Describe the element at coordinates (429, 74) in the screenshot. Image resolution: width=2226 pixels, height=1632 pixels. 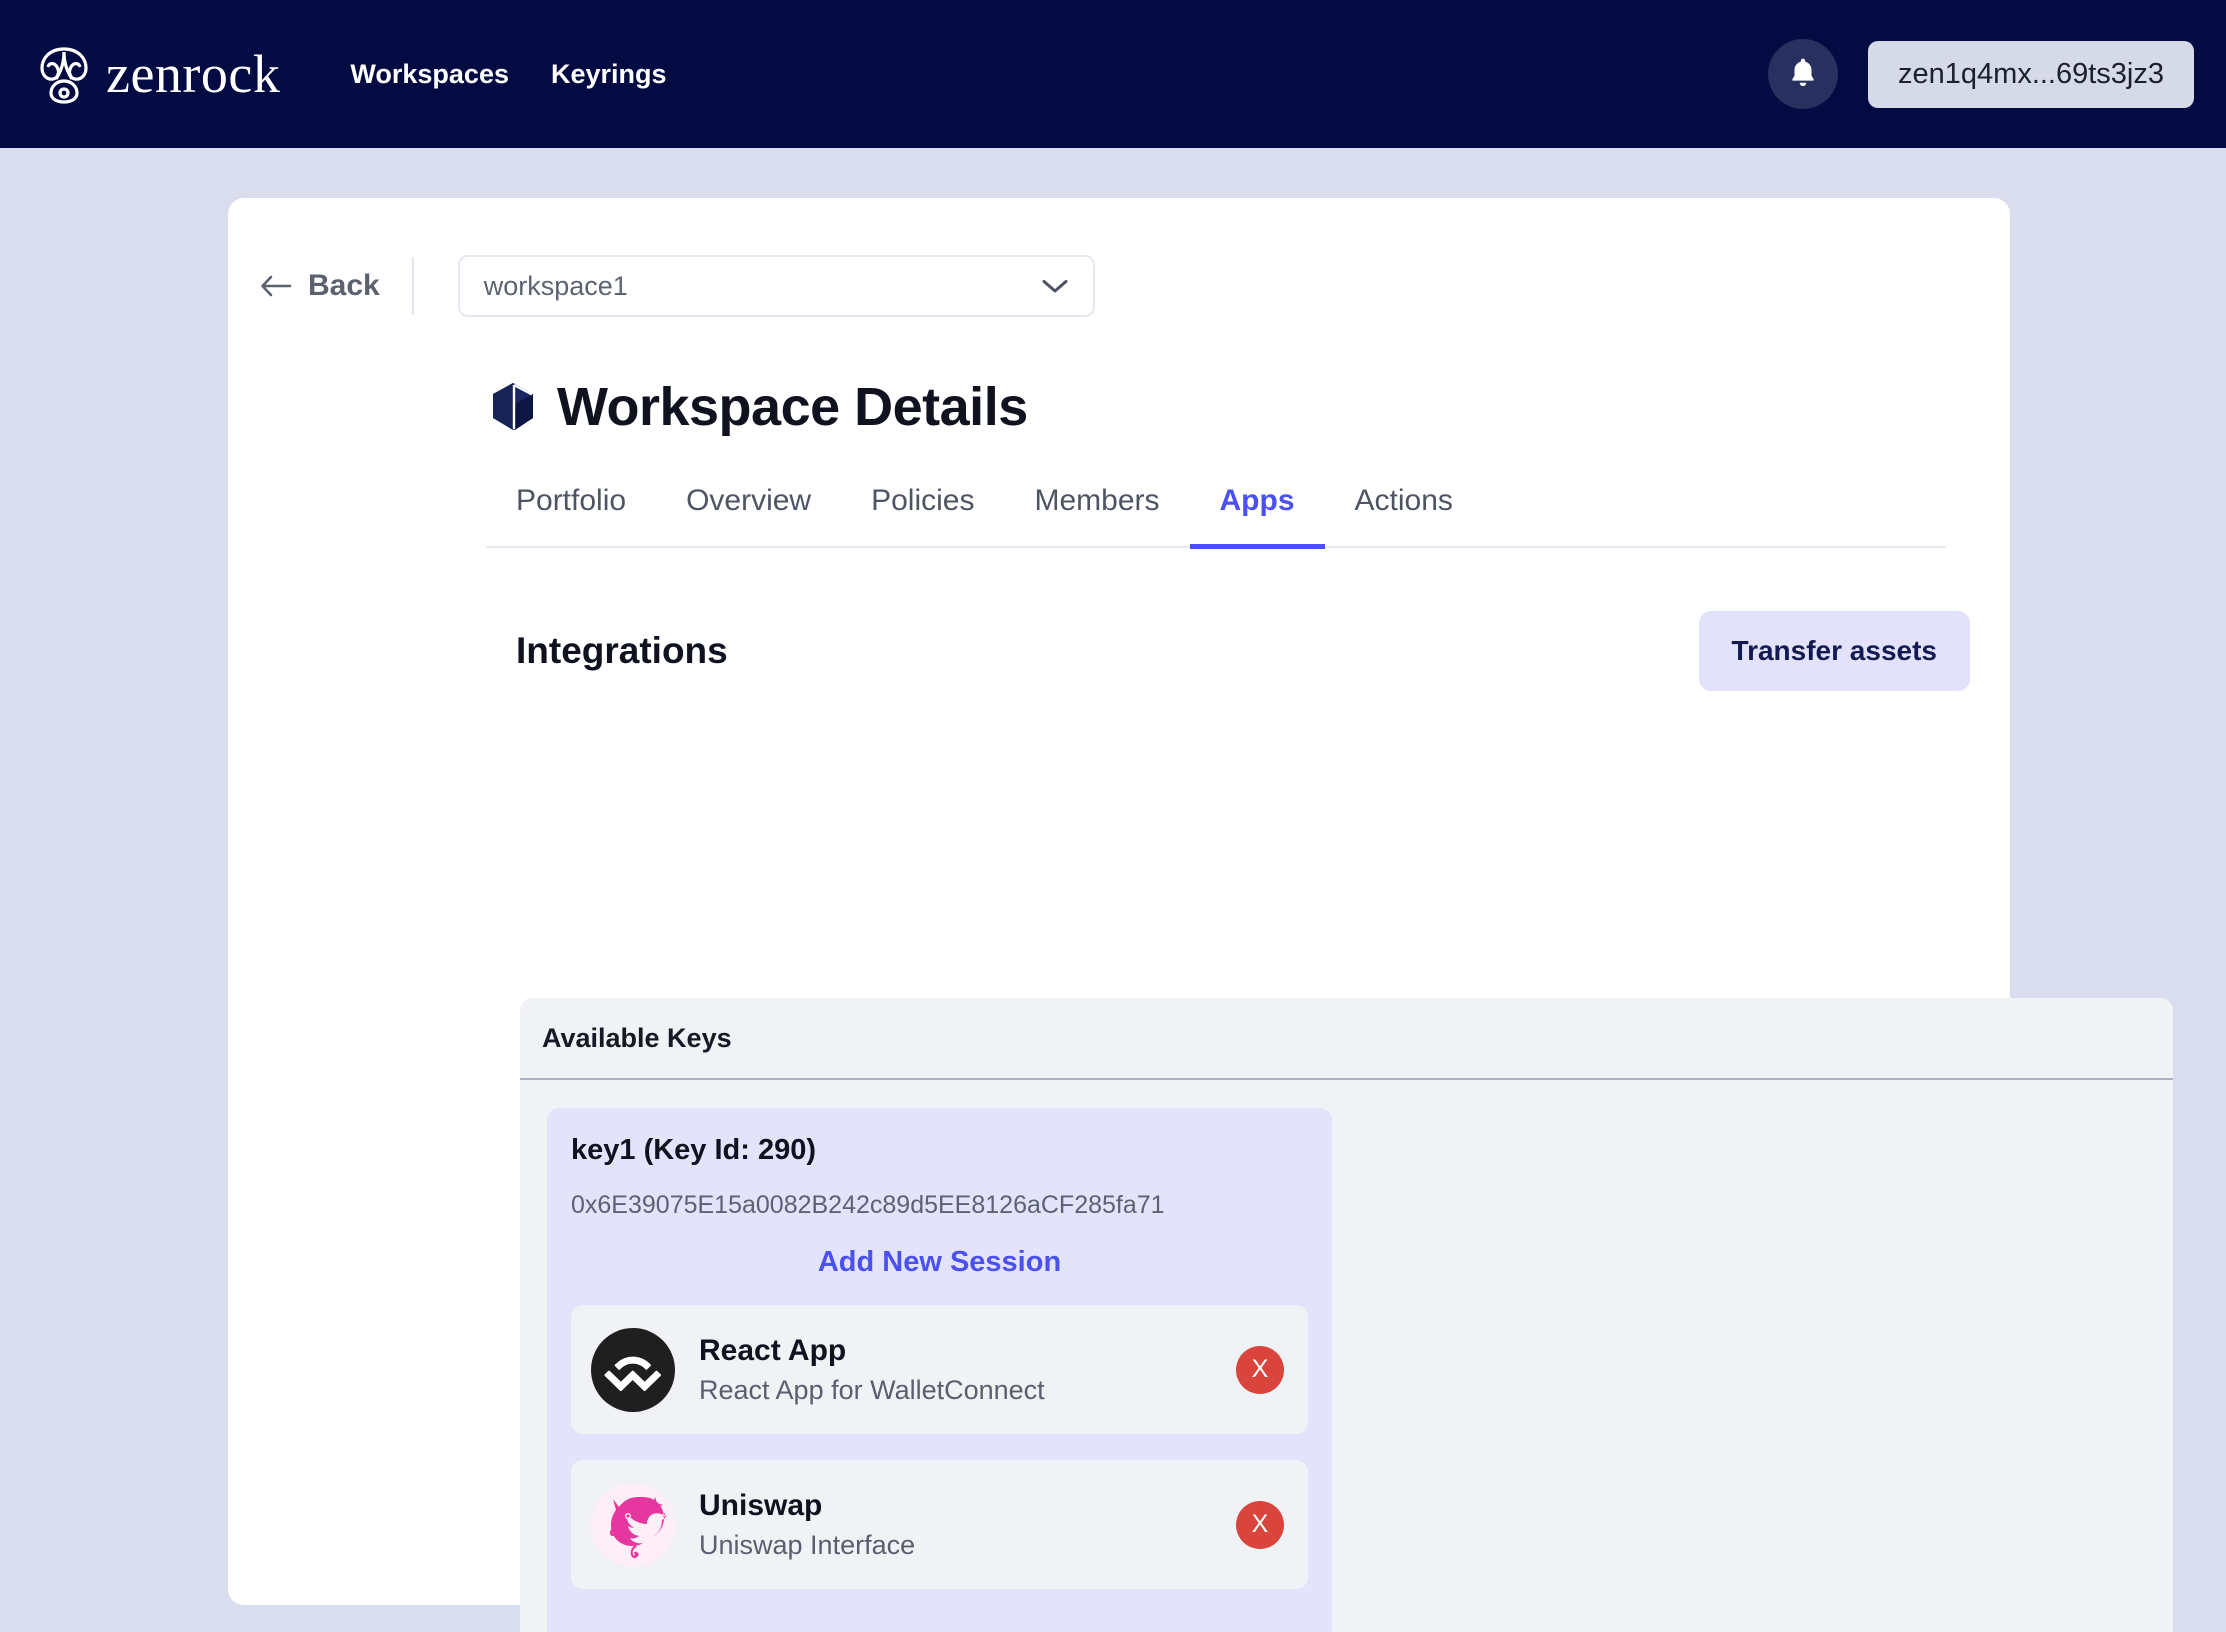
I see `nav-link-workspaces: Workspaces` at that location.